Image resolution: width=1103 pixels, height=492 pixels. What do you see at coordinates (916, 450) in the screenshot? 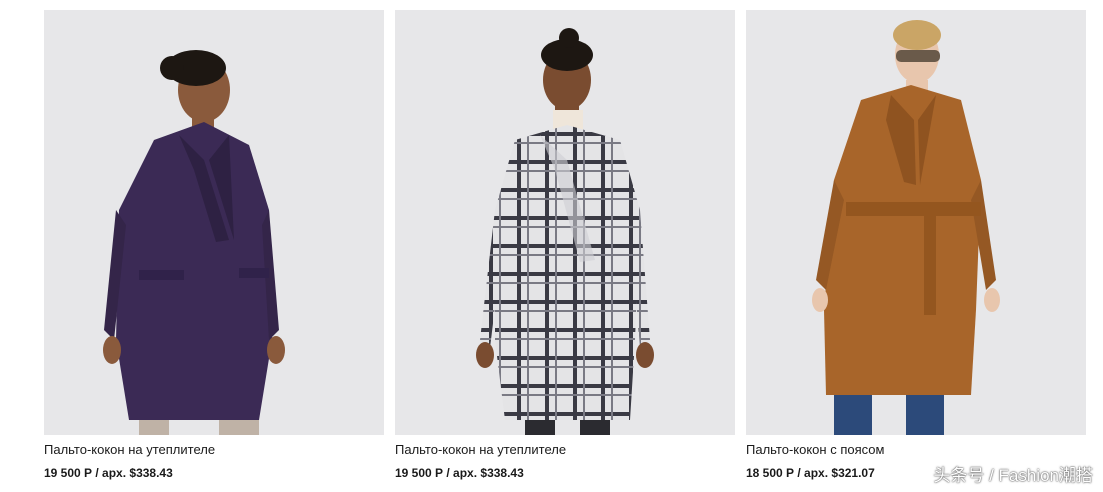
I see `product-title: Пальто-кокон с поясом` at bounding box center [916, 450].